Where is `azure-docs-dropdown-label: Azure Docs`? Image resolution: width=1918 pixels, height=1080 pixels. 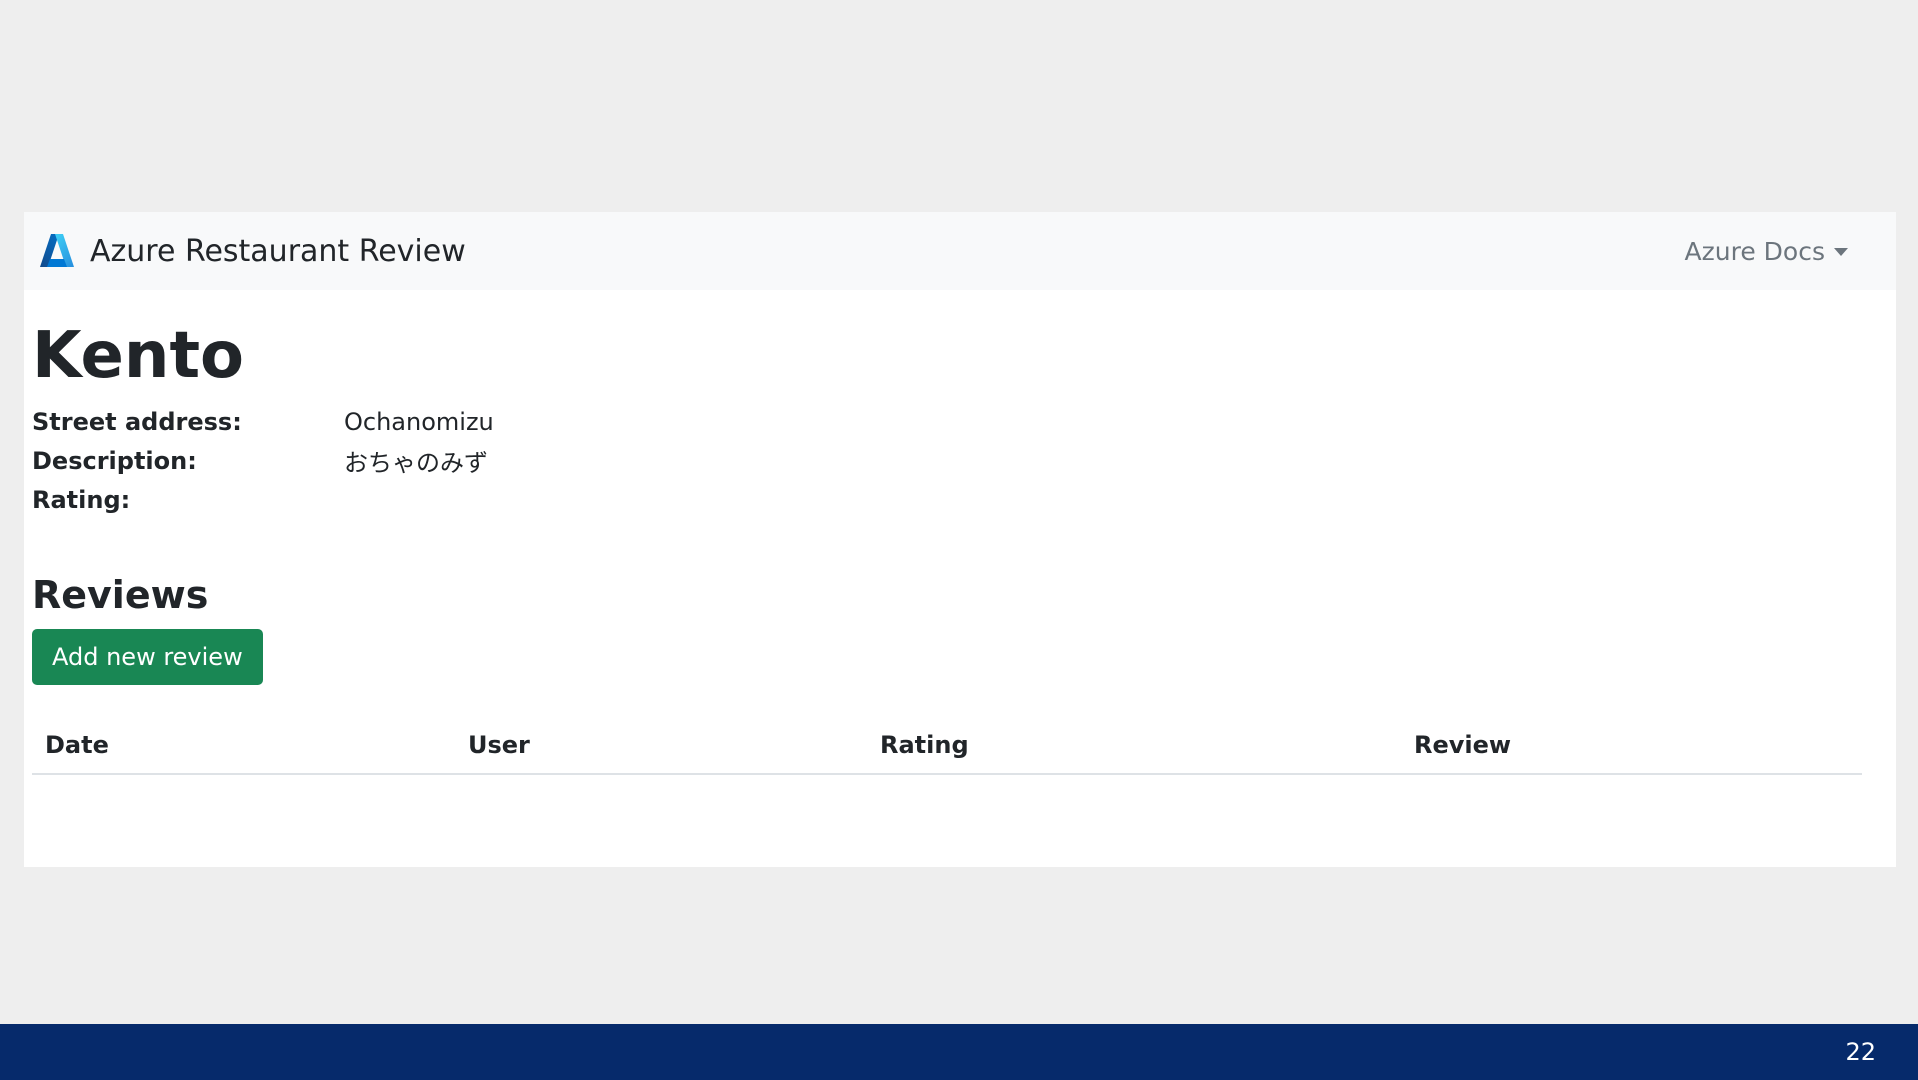
azure-docs-dropdown-label: Azure Docs is located at coordinates (1754, 251).